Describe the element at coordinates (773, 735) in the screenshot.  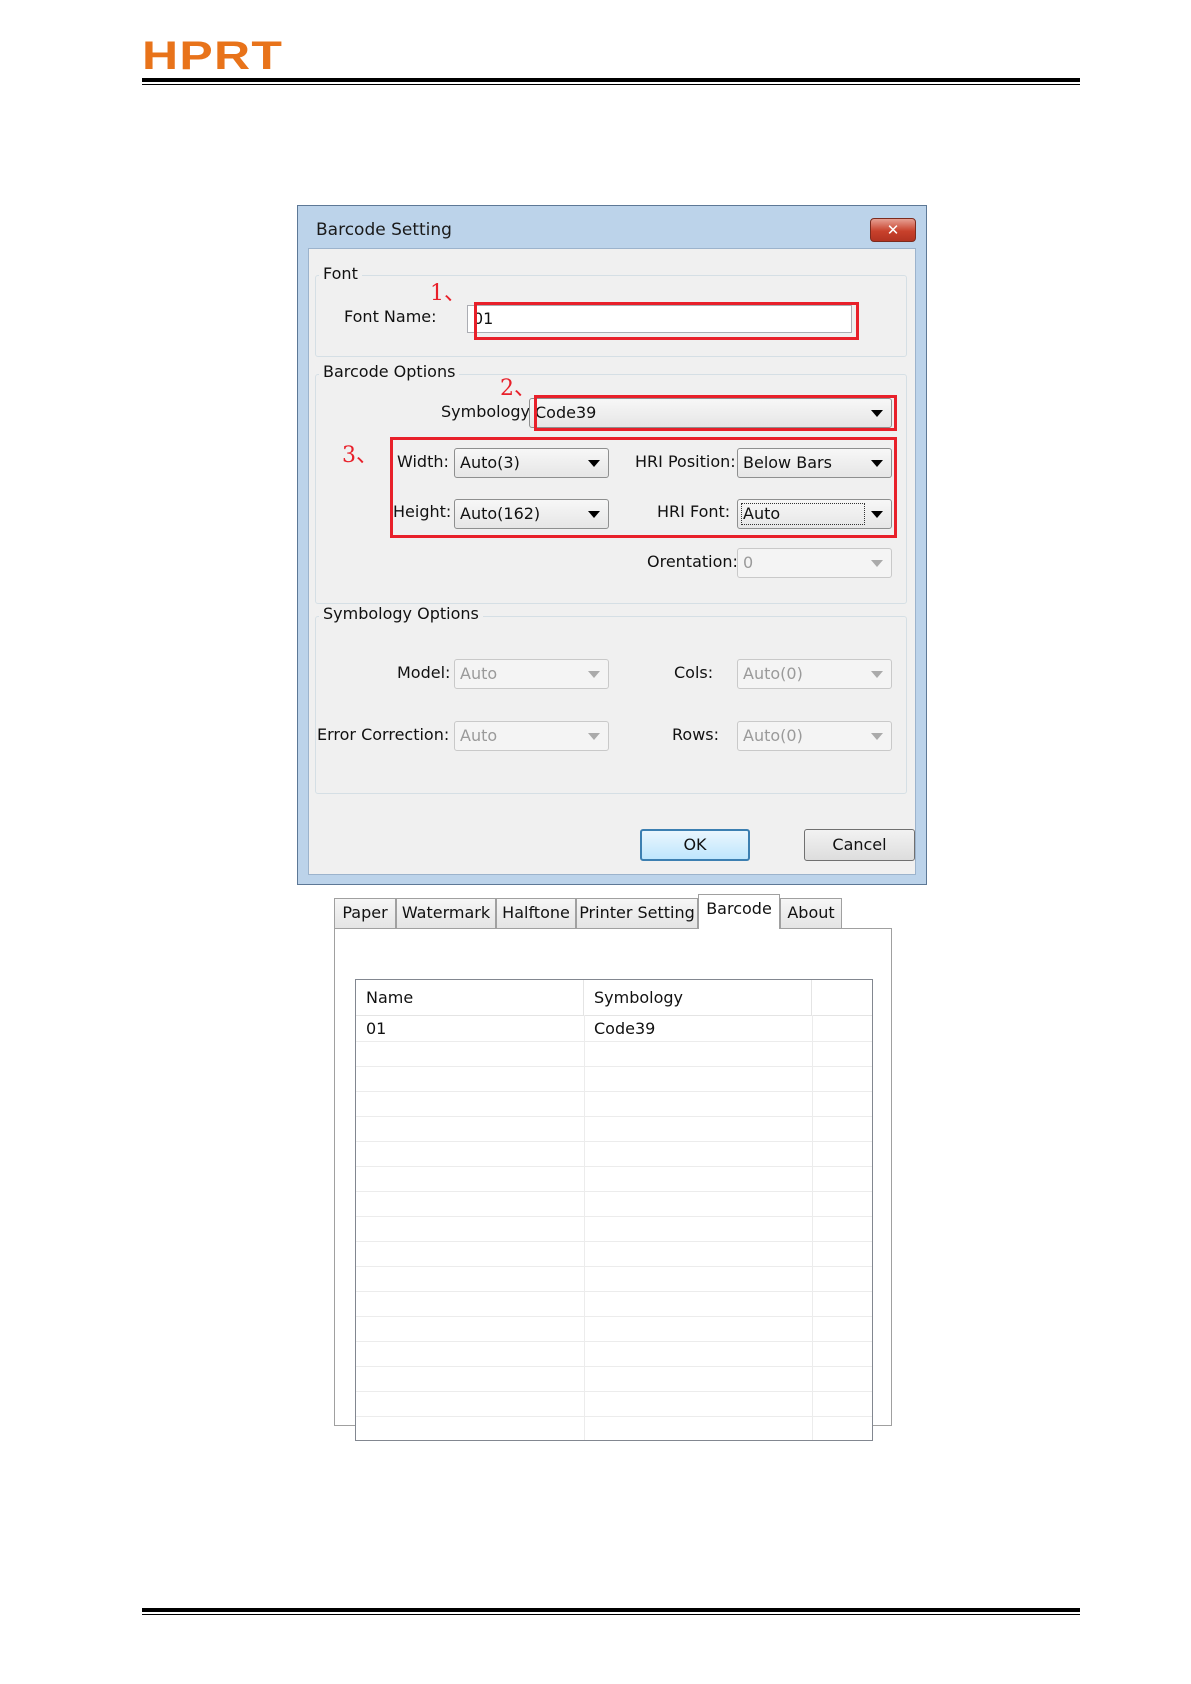
I see `rows-value: Auto(0)` at that location.